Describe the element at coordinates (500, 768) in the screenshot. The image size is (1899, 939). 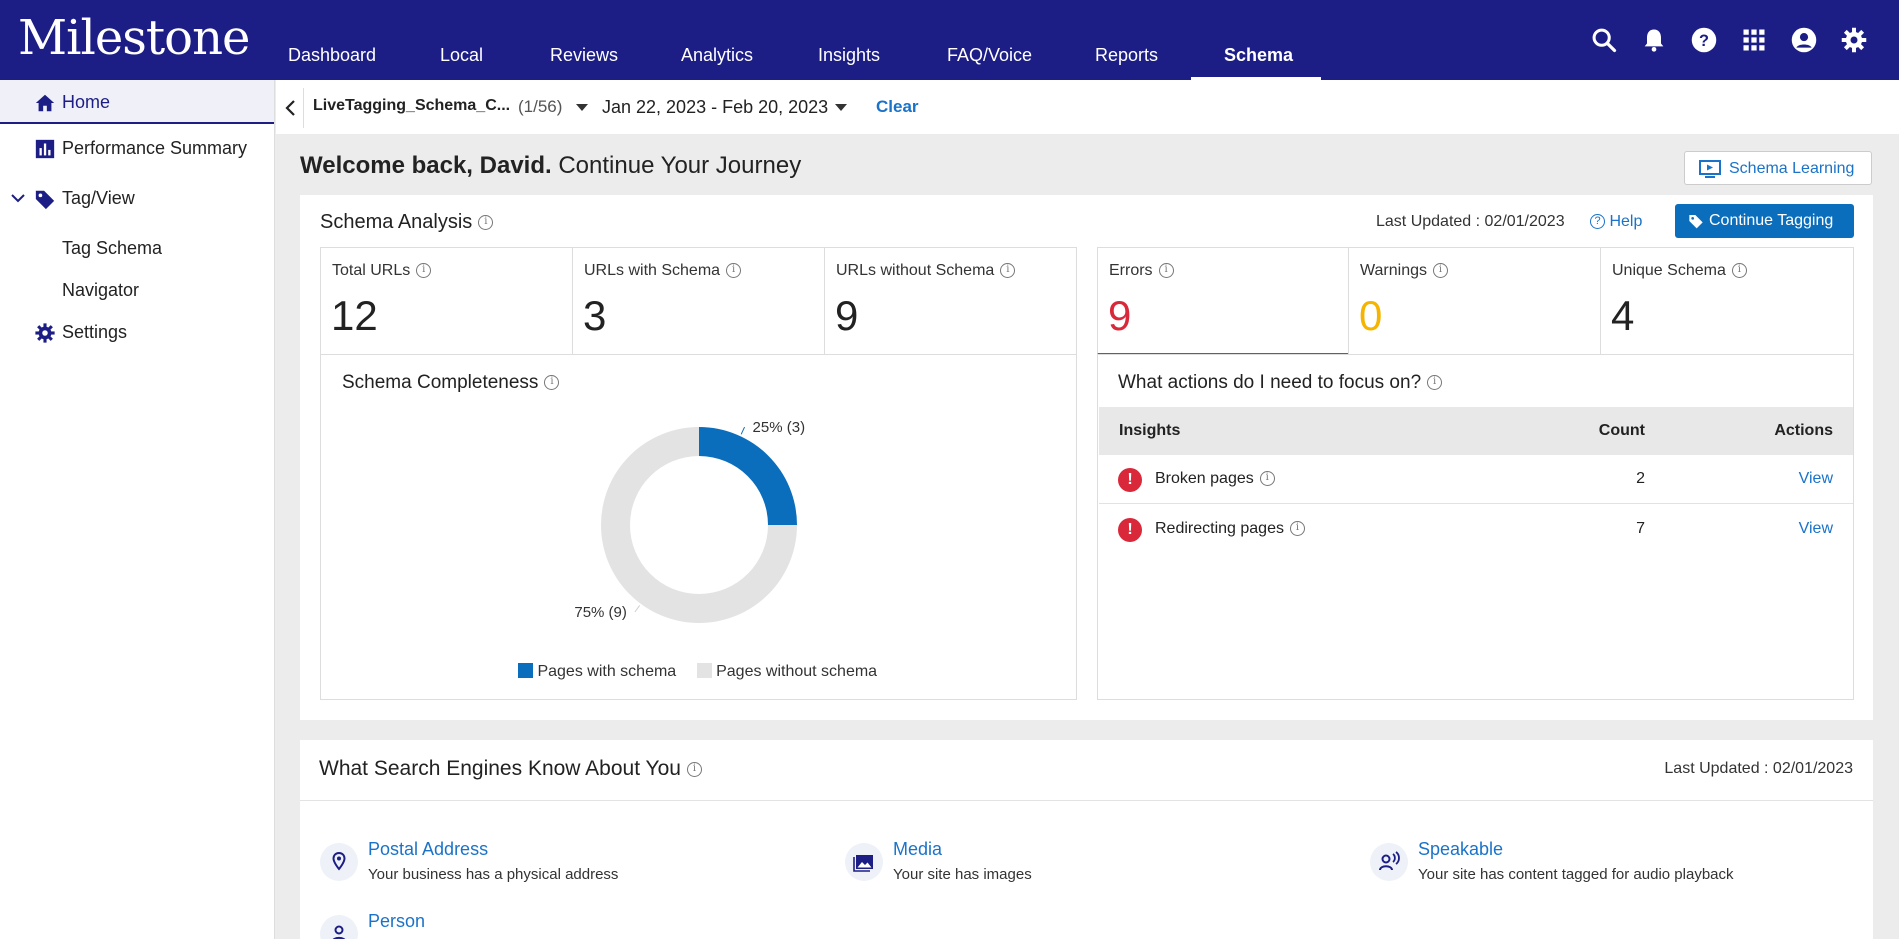
I see `search-engines-title-text: What Search Engines Know About You` at that location.